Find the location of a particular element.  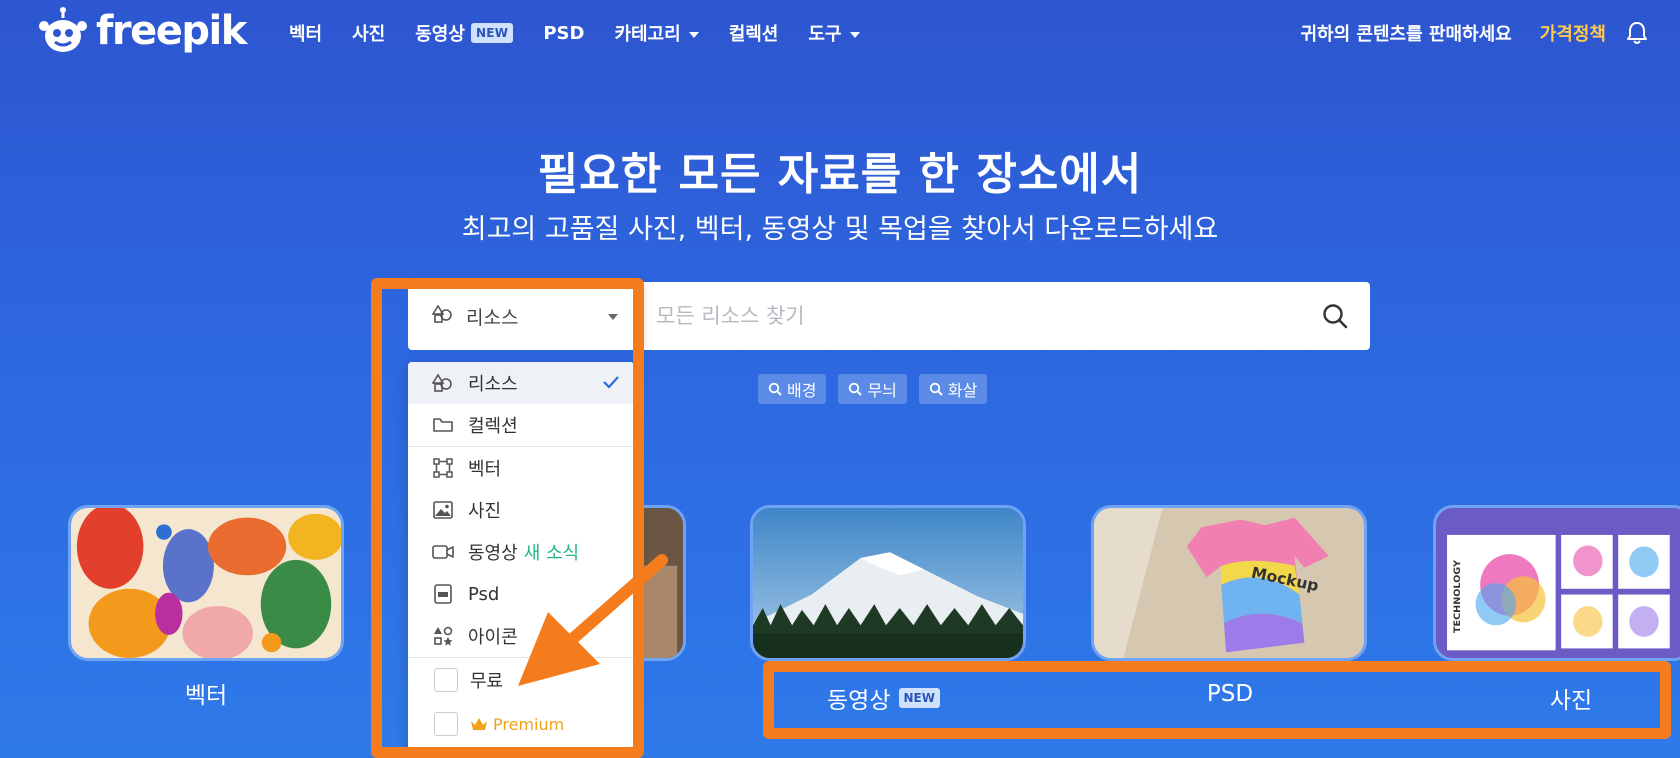

premium-checkbox is located at coordinates (446, 724).